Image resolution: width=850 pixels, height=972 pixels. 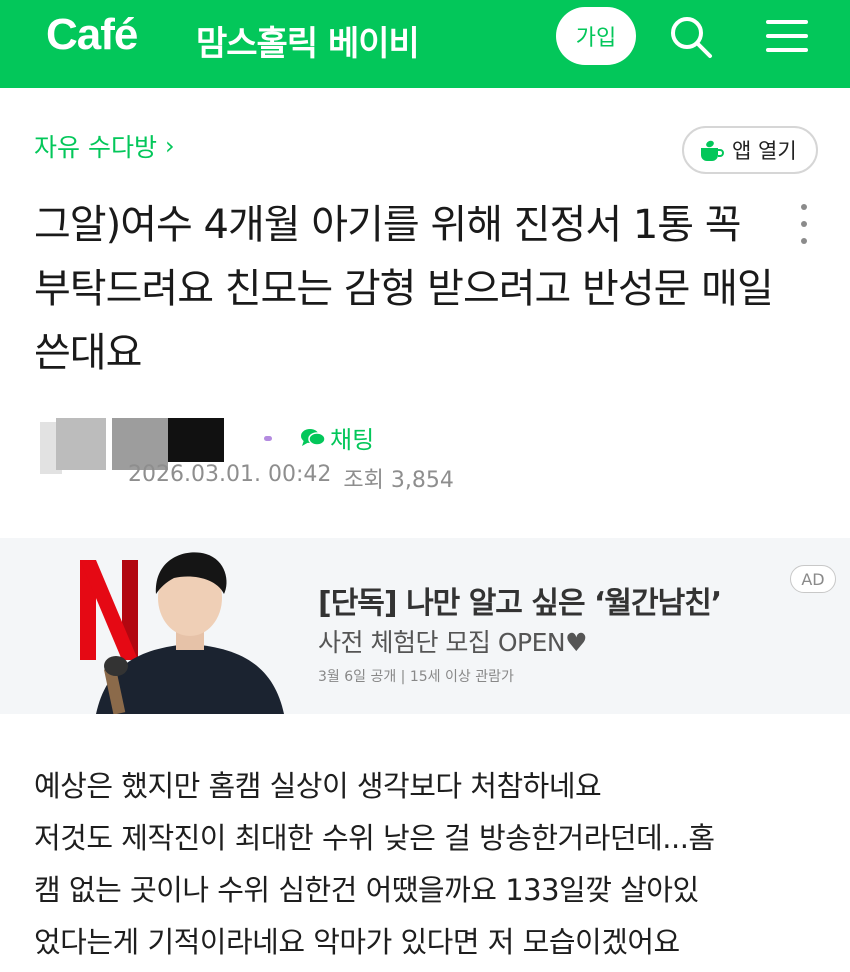 What do you see at coordinates (268, 438) in the screenshot?
I see `member-grade-icon` at bounding box center [268, 438].